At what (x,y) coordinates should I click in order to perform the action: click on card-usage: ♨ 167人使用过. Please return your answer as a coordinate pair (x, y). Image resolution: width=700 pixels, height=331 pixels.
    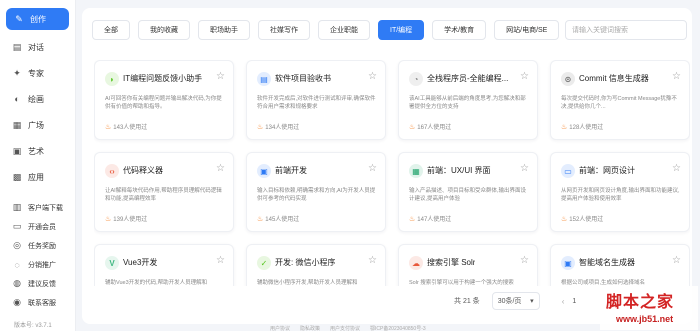
    Looking at the image, I should click on (430, 127).